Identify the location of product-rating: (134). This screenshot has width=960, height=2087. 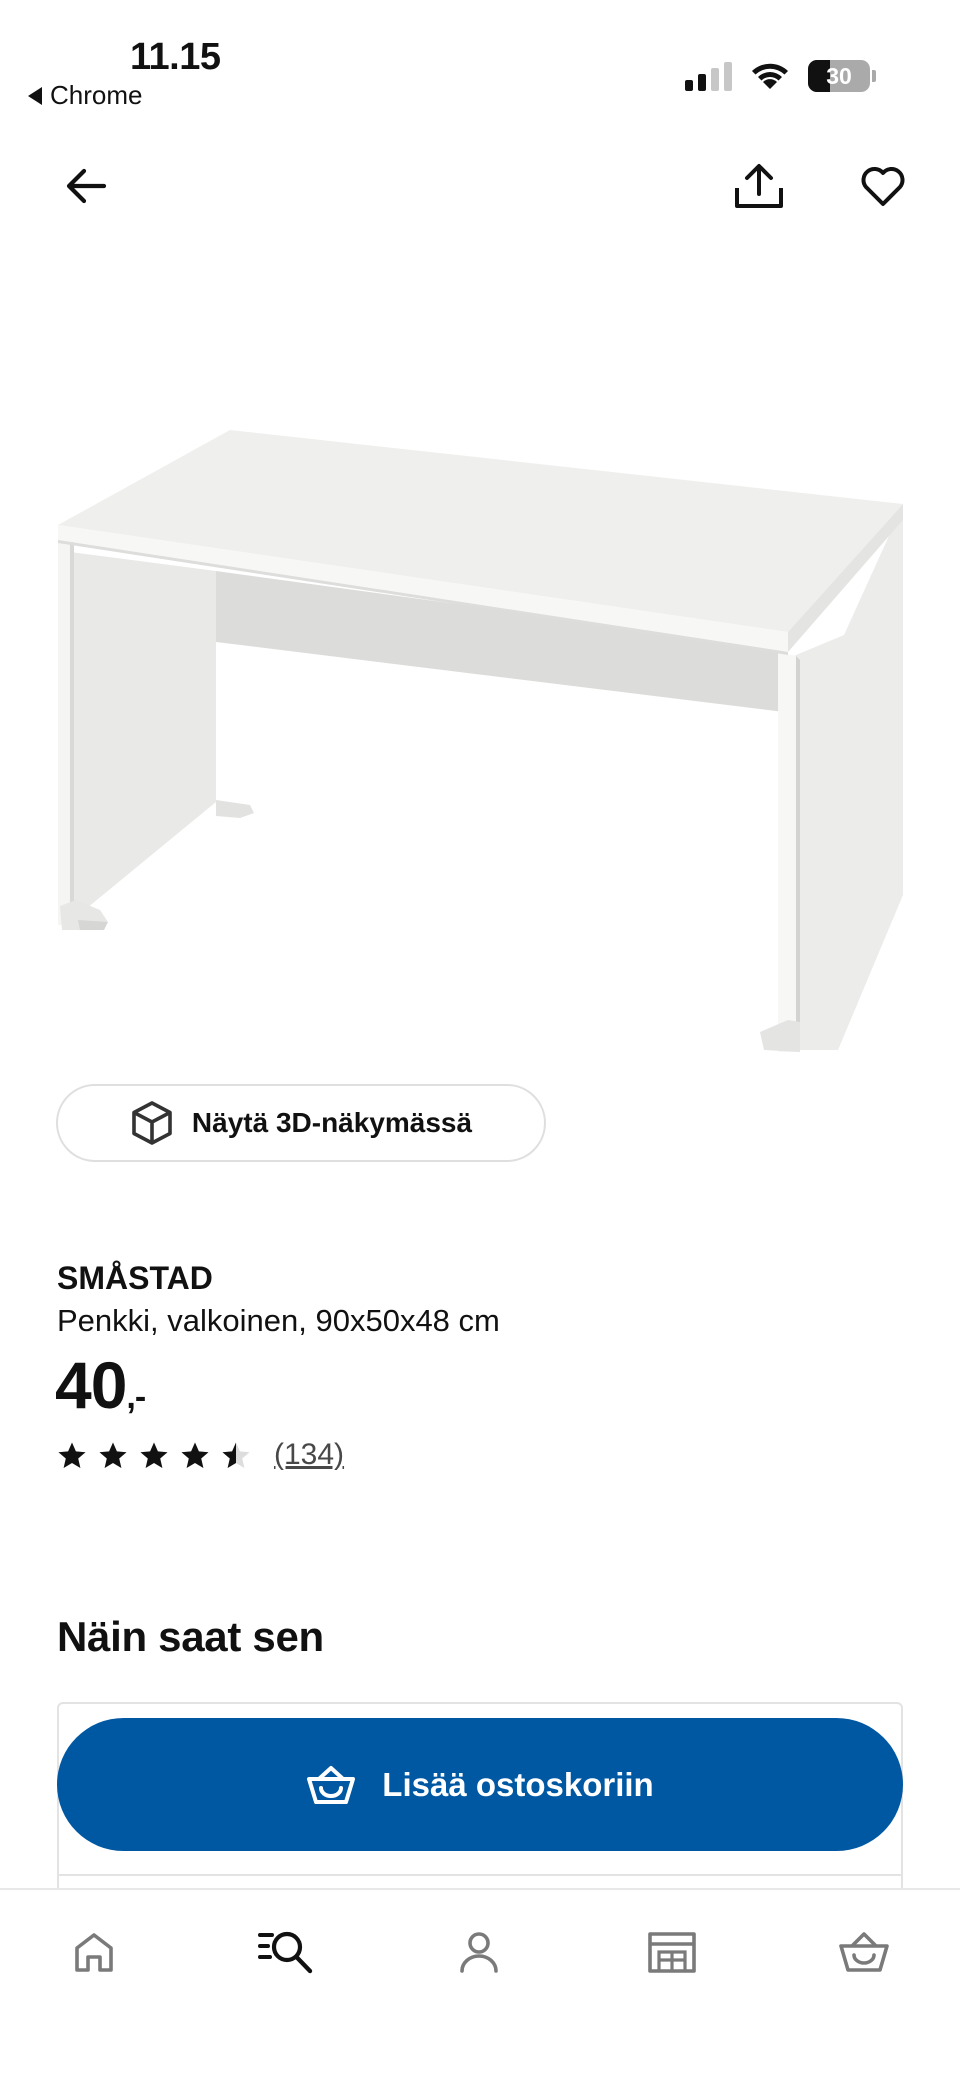
(200, 1455).